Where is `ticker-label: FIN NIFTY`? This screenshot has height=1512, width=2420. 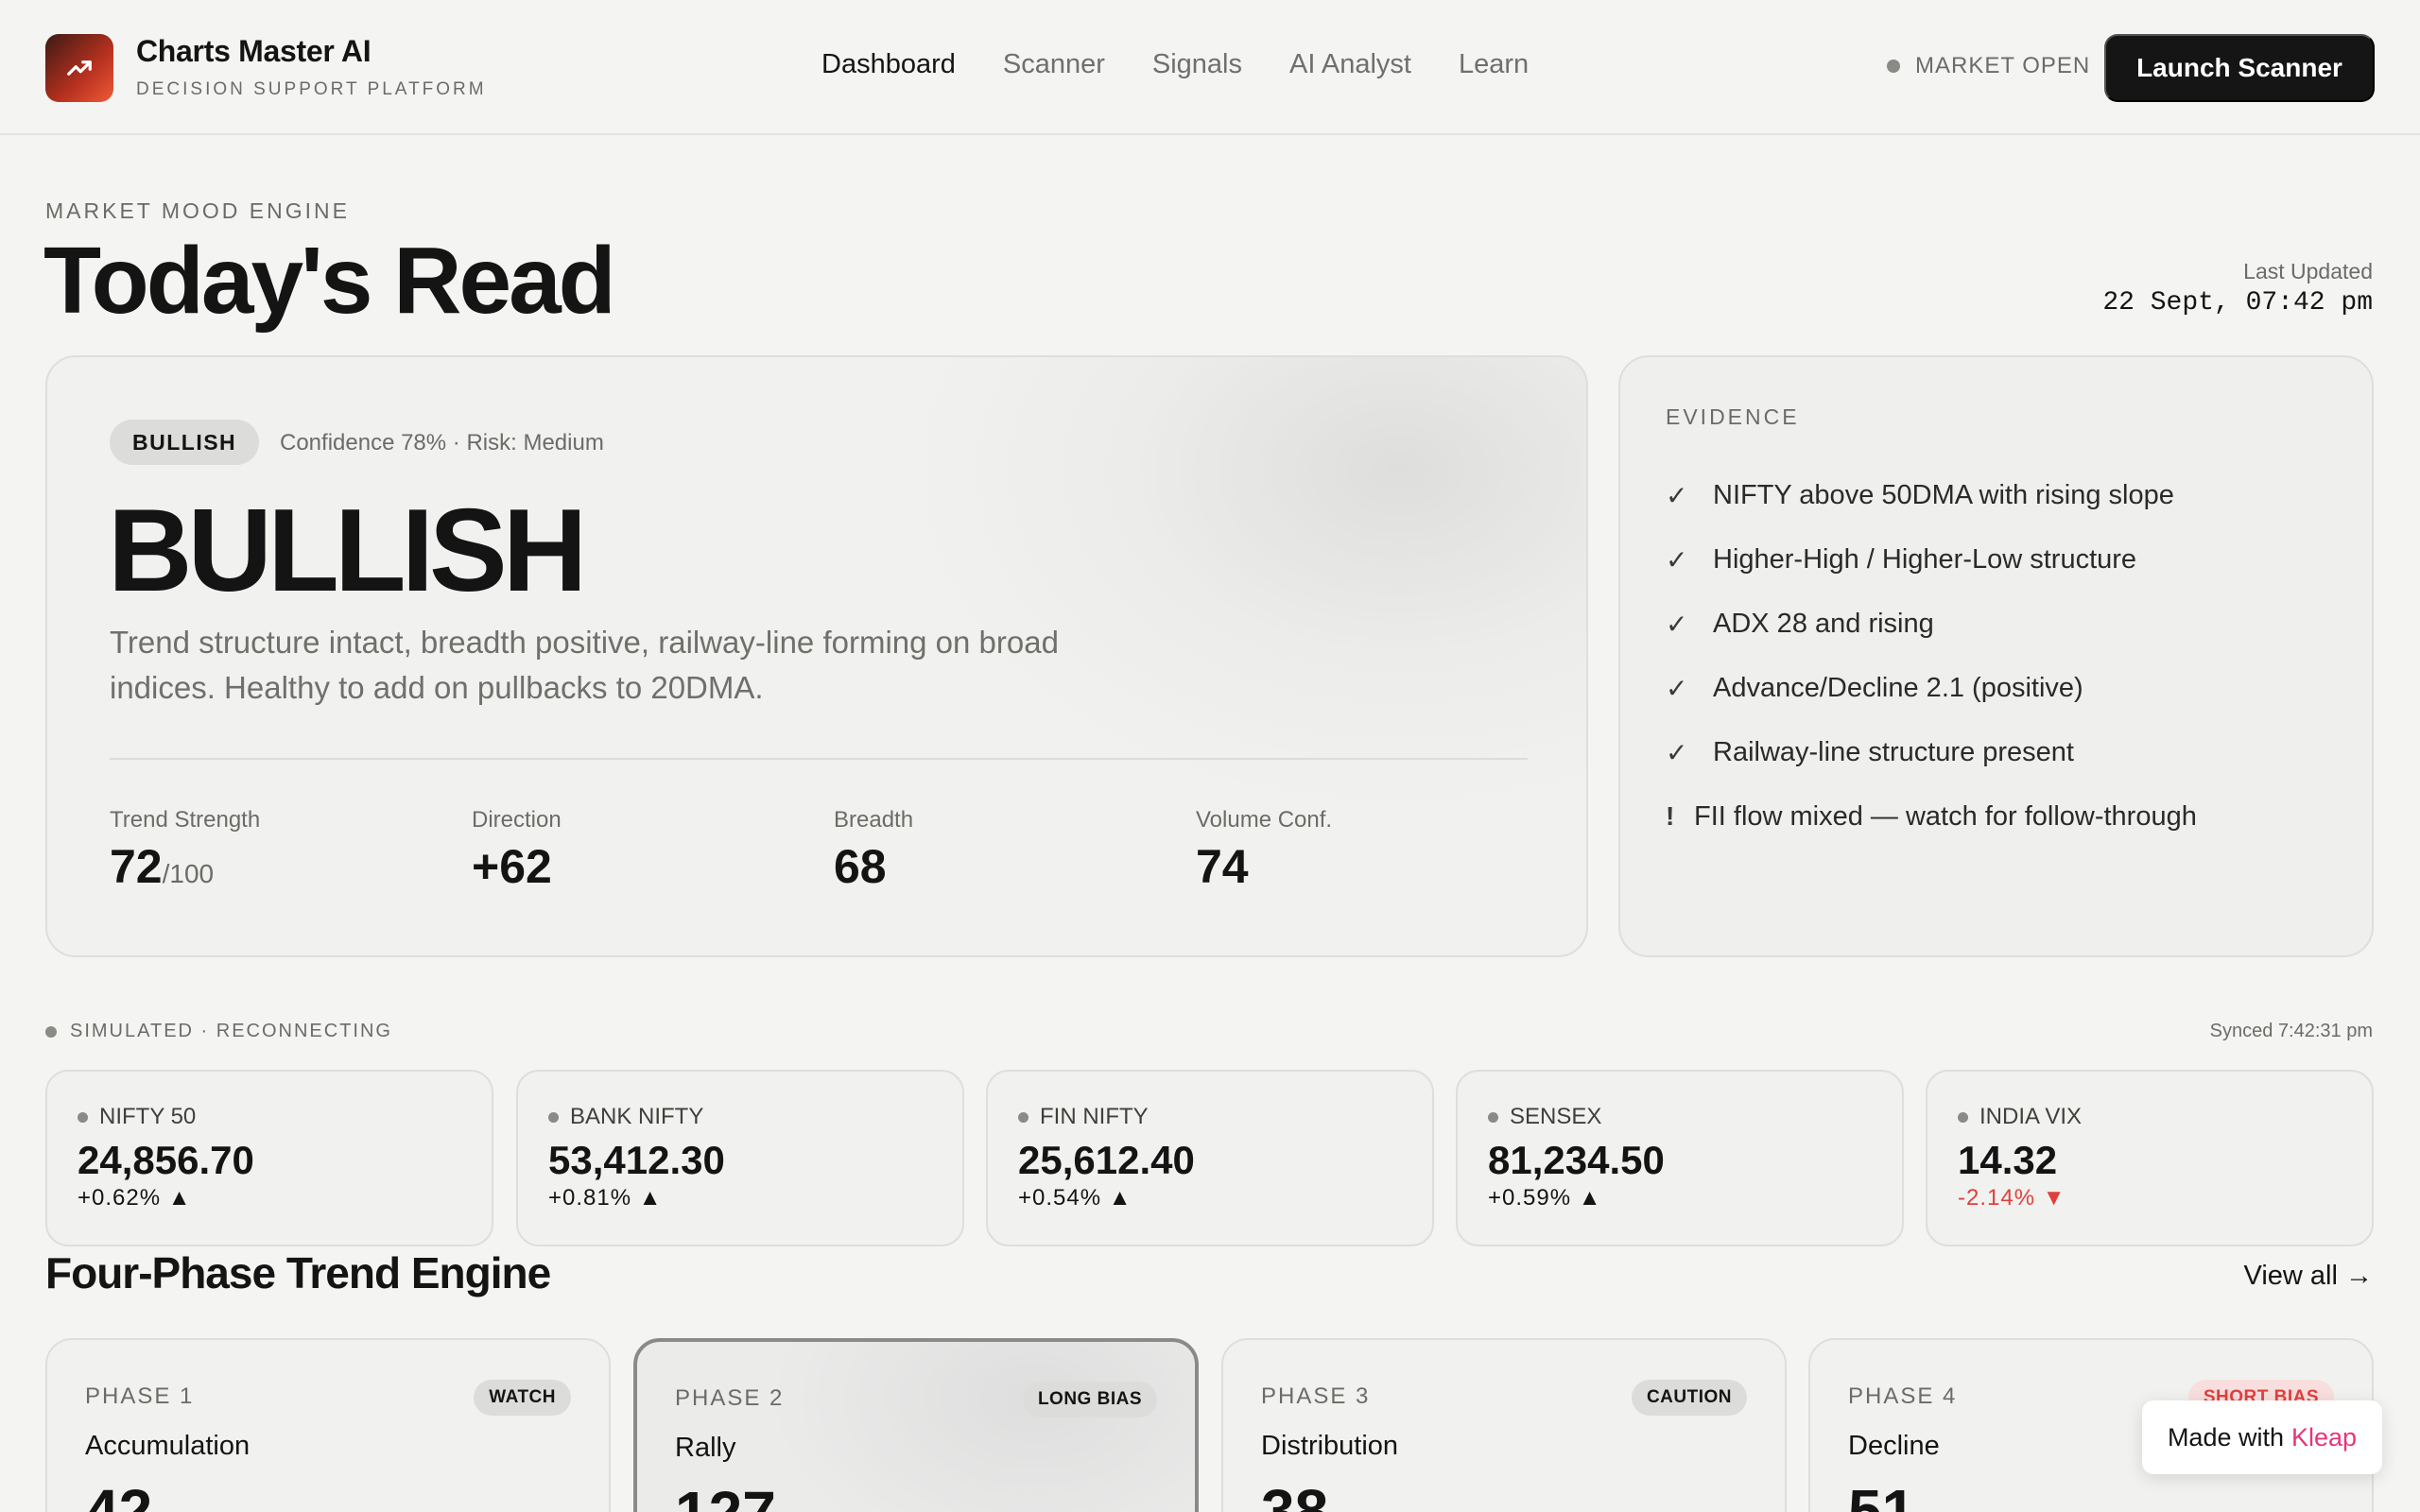 ticker-label: FIN NIFTY is located at coordinates (1094, 1116).